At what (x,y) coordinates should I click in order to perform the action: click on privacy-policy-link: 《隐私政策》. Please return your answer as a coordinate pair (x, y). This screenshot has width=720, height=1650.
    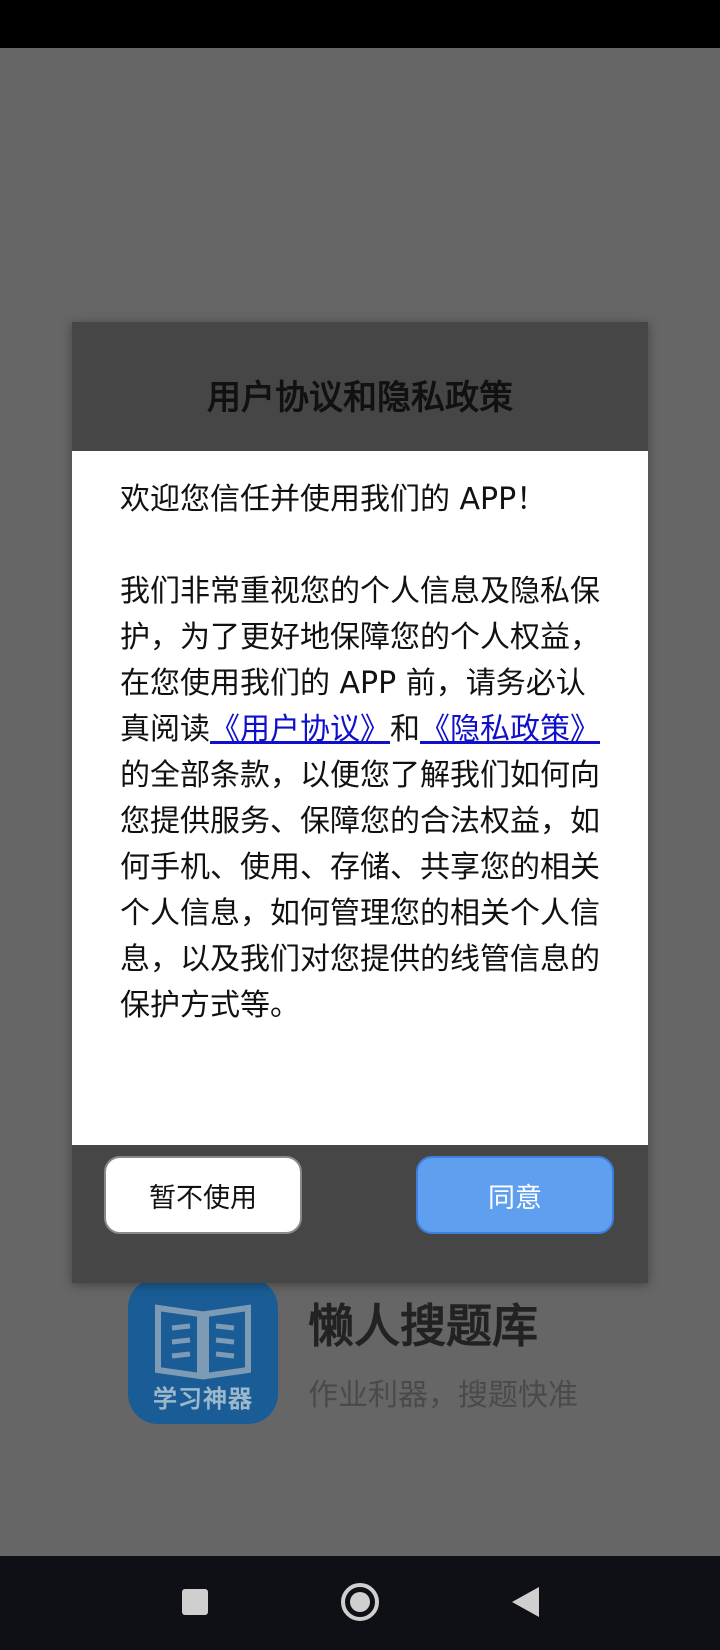
    Looking at the image, I should click on (510, 729).